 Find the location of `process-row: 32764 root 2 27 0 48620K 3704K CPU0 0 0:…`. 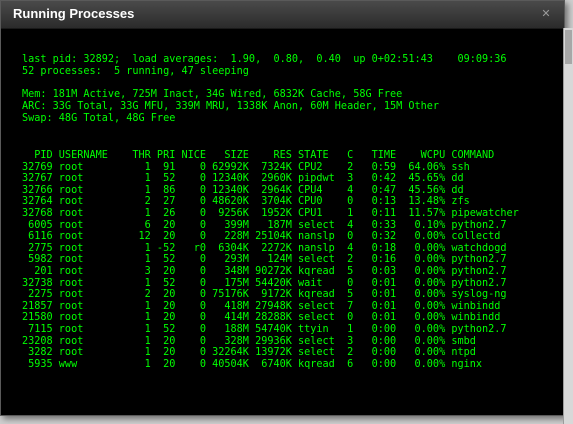

process-row: 32764 root 2 27 0 48620K 3704K CPU0 0 0:… is located at coordinates (246, 202).